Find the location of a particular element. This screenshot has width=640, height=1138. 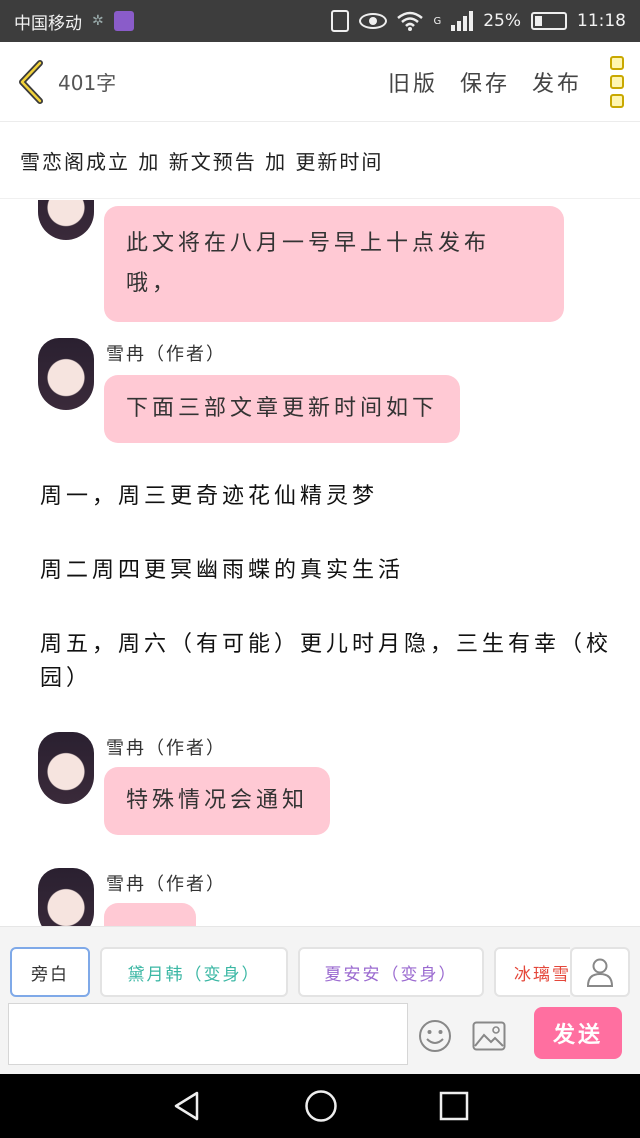

message-bubble is located at coordinates (150, 914).